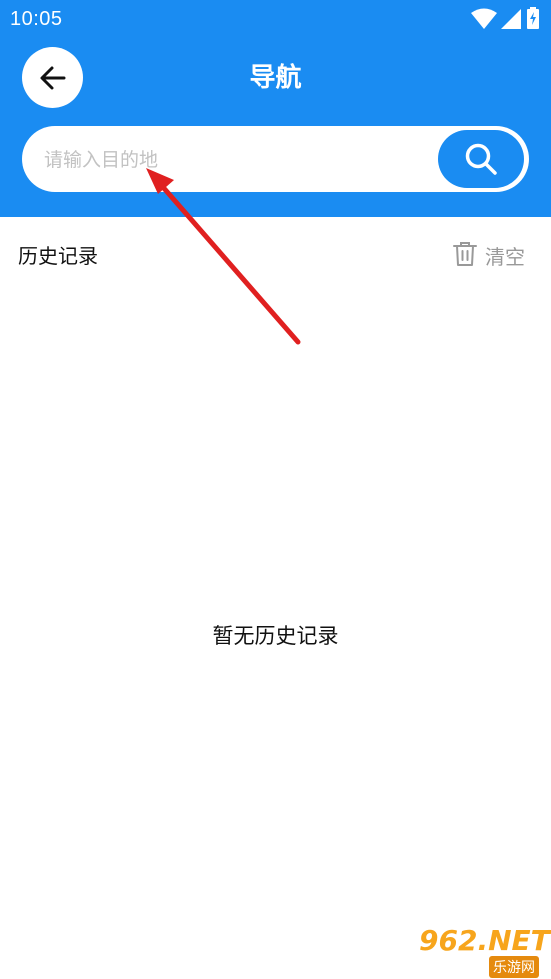  What do you see at coordinates (505, 257) in the screenshot?
I see `clear-label: 清空` at bounding box center [505, 257].